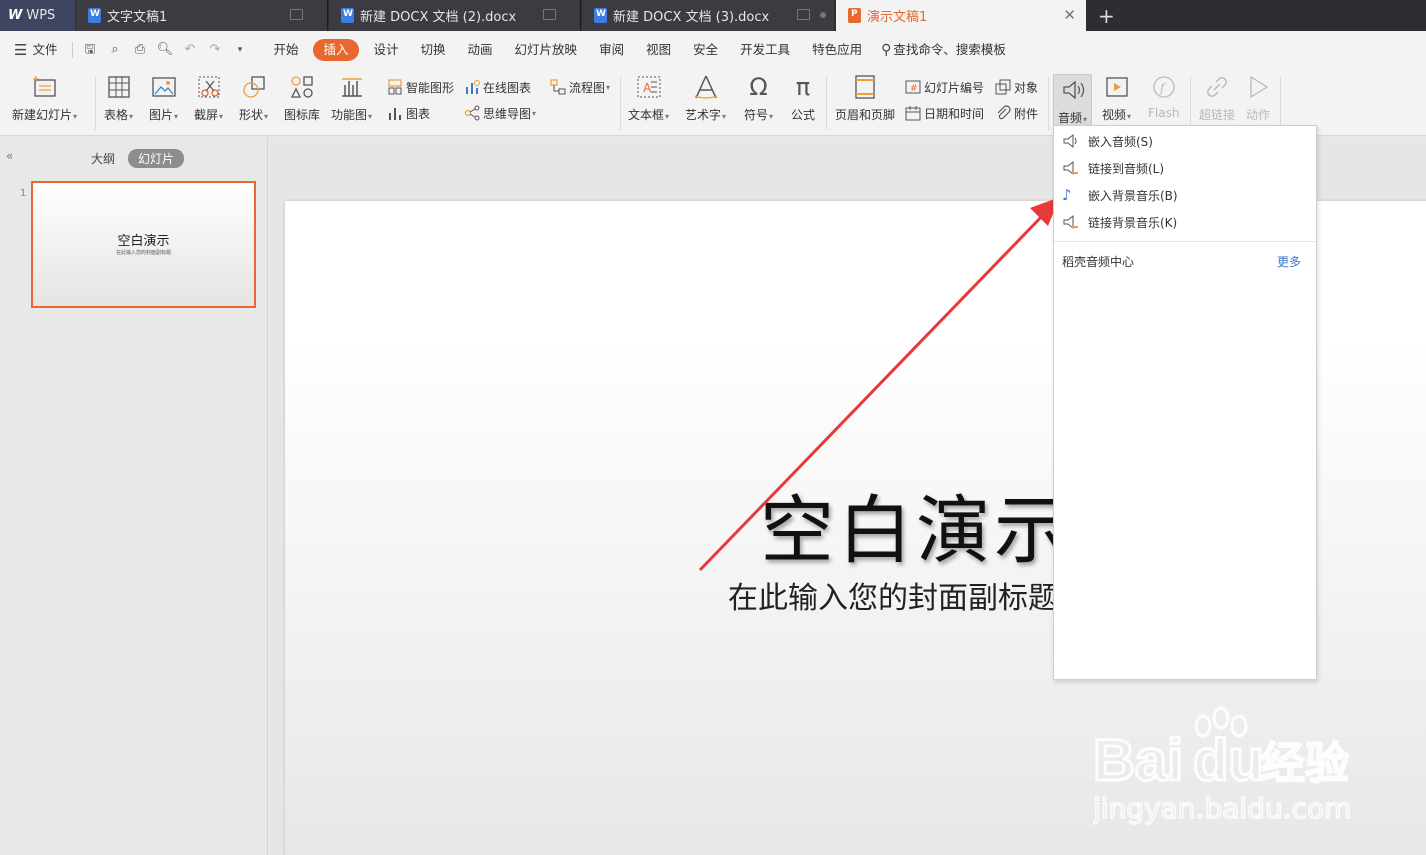  What do you see at coordinates (1109, 15) in the screenshot?
I see `new-tab-button: +` at bounding box center [1109, 15].